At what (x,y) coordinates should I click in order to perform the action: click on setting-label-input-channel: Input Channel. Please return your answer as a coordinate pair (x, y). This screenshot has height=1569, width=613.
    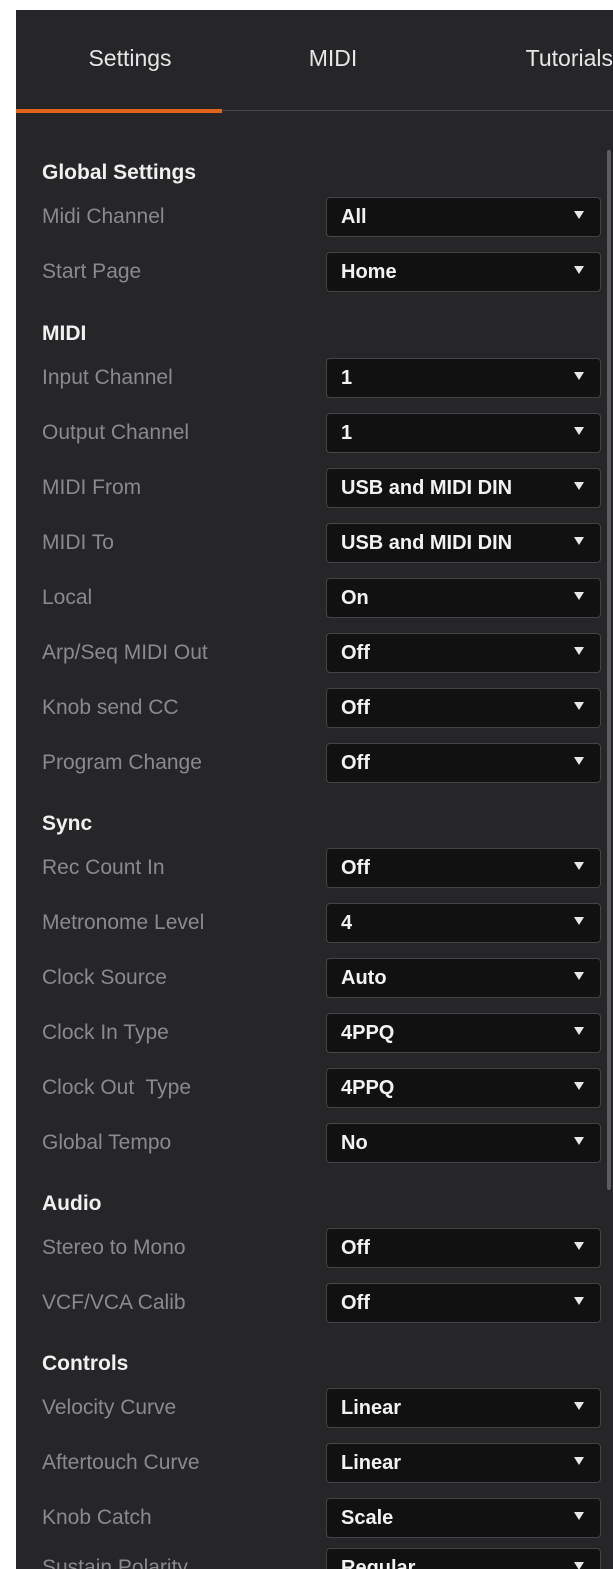
    Looking at the image, I should click on (107, 377).